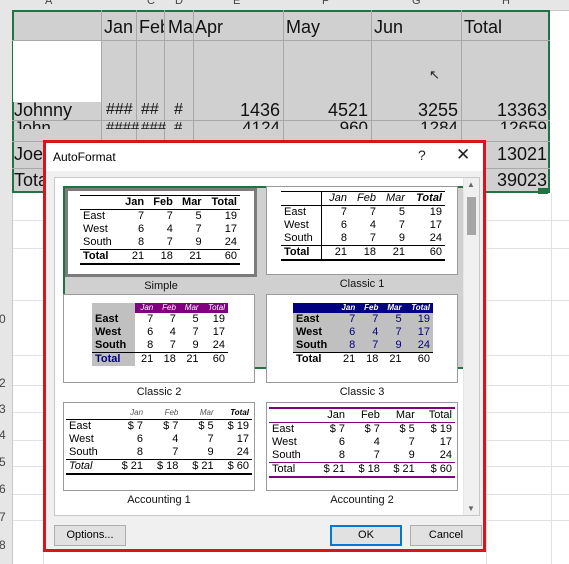 Image resolution: width=569 pixels, height=564 pixels. Describe the element at coordinates (471, 184) in the screenshot. I see `scroll-up-icon: ▲` at that location.